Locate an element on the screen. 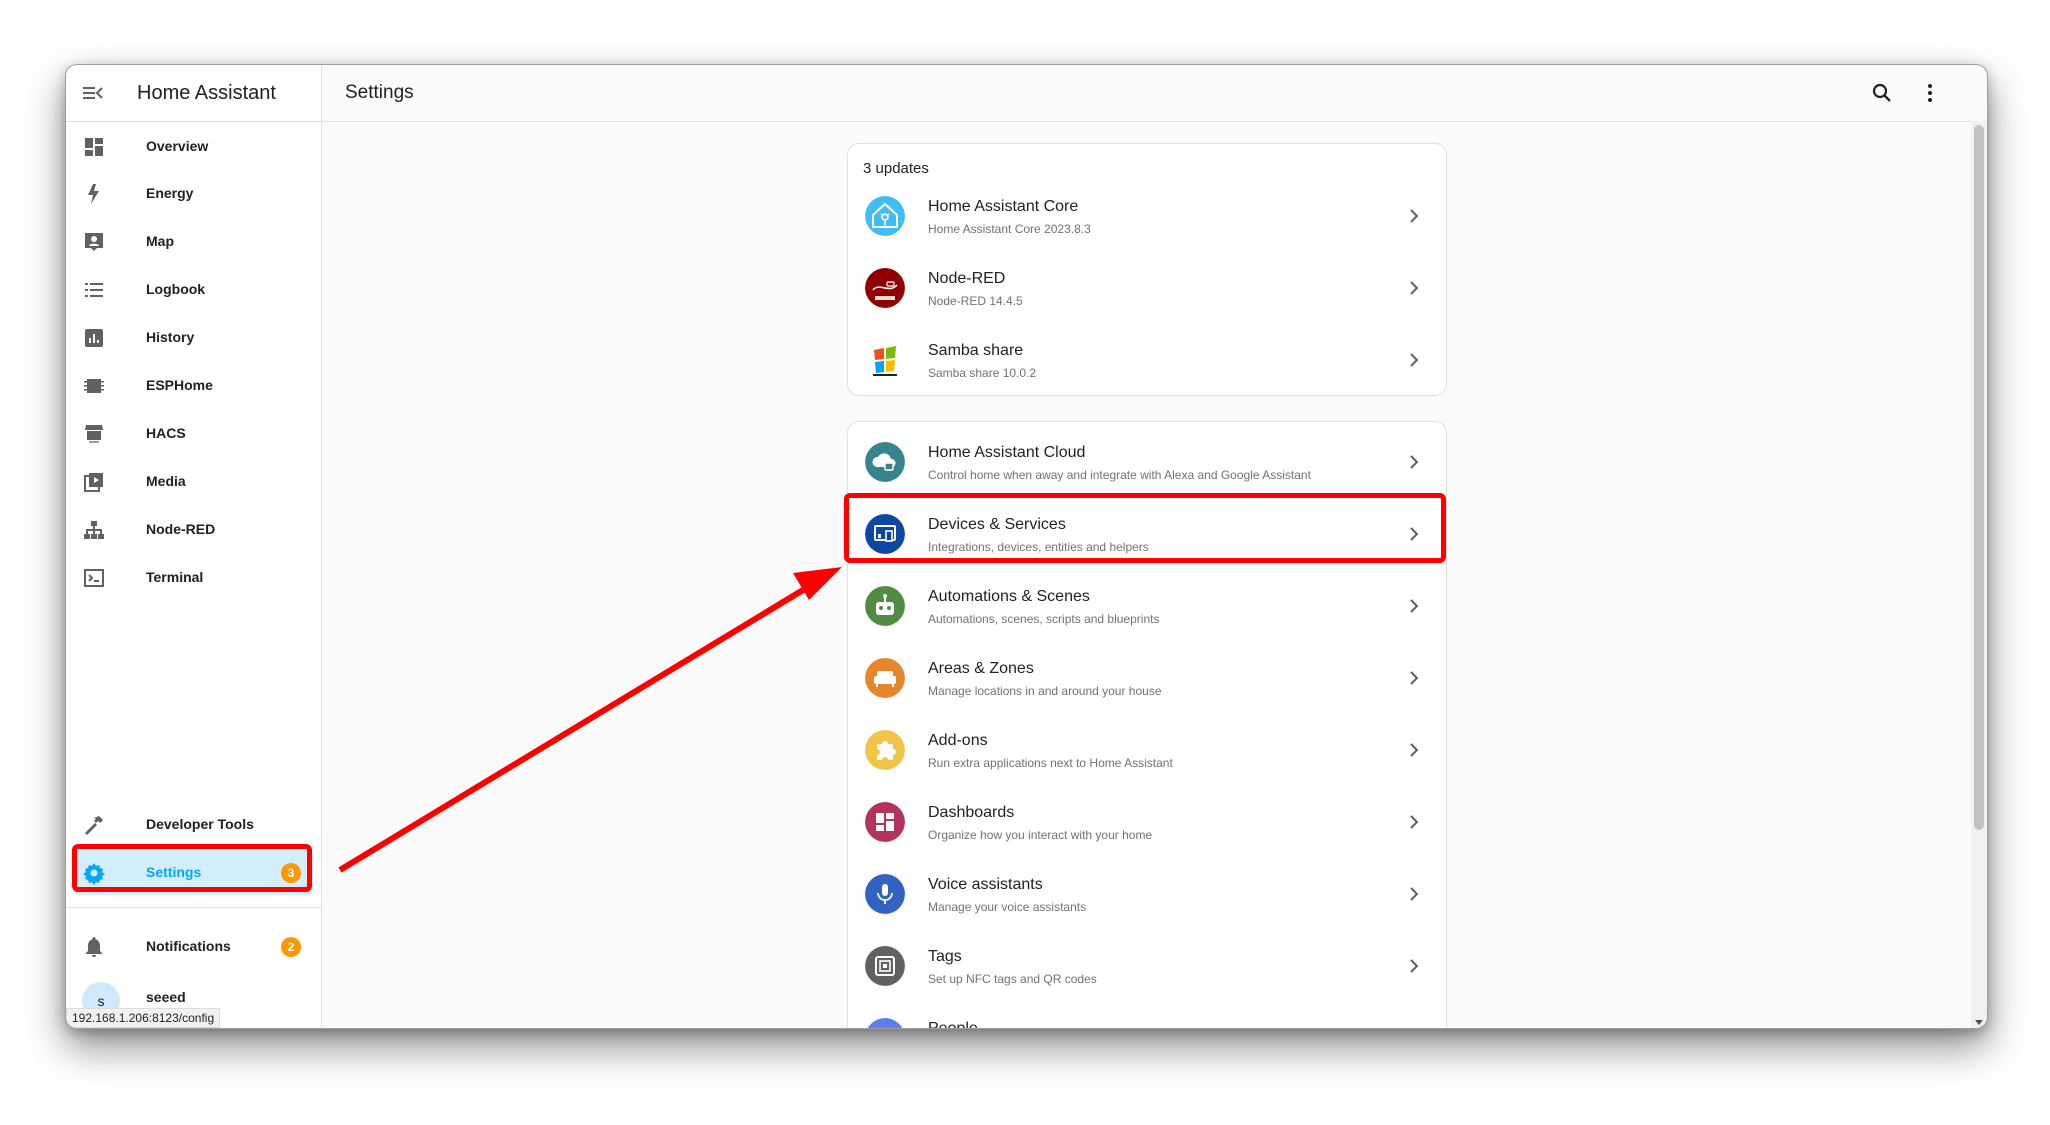 This screenshot has width=2050, height=1125. menu-item-title: Automations & Scenes is located at coordinates (1009, 596).